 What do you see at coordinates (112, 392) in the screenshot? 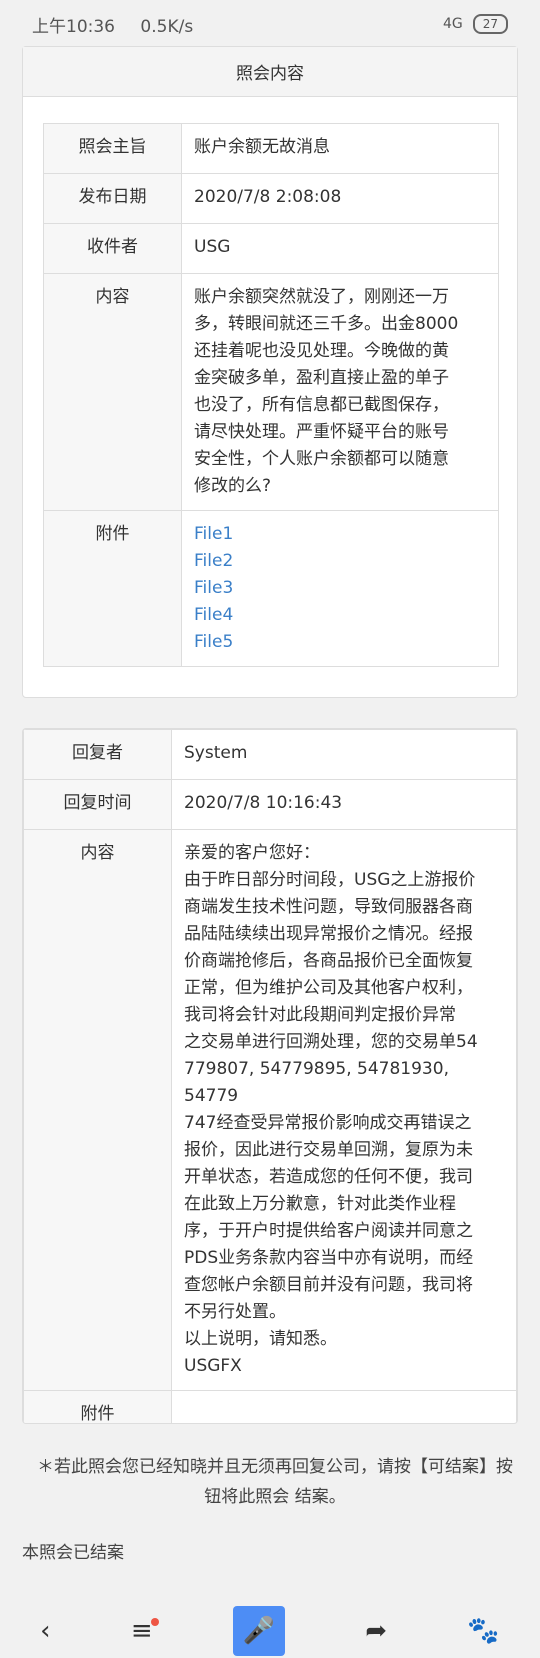
I see `content-label: 内容` at bounding box center [112, 392].